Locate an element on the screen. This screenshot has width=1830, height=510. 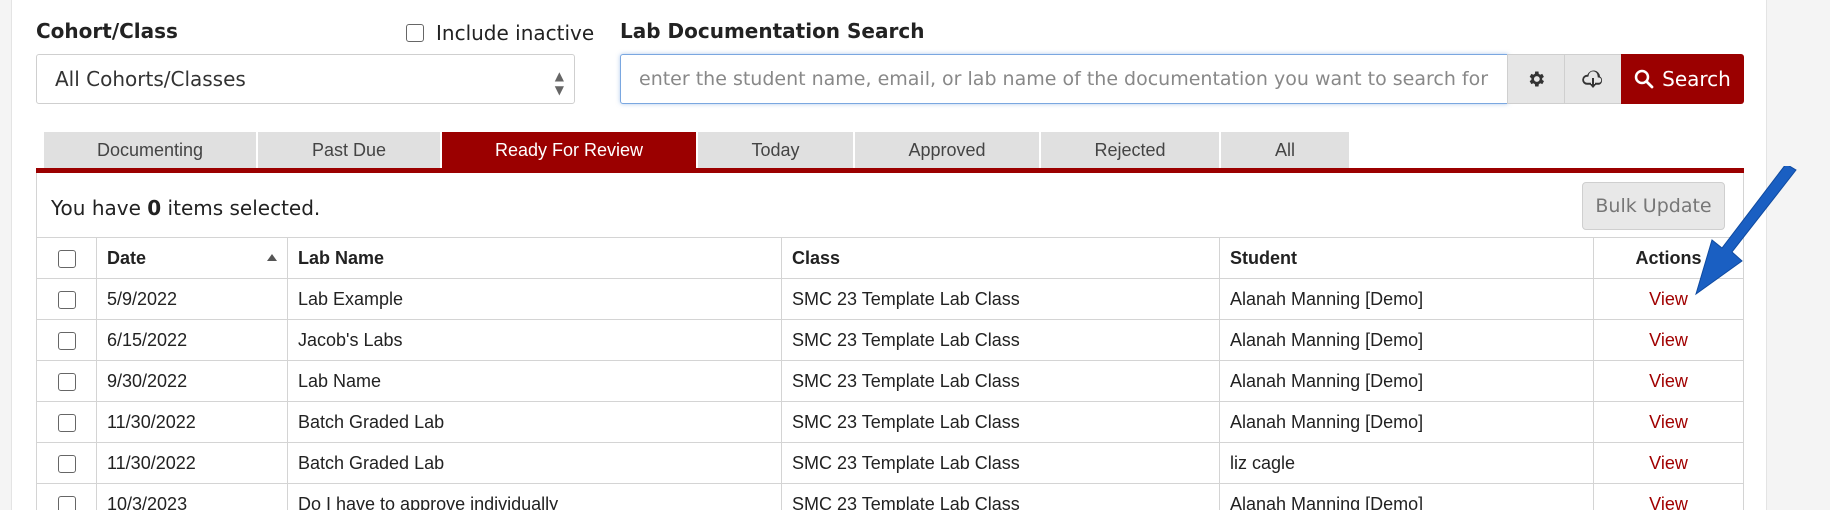
tab-all: All is located at coordinates (1286, 150).